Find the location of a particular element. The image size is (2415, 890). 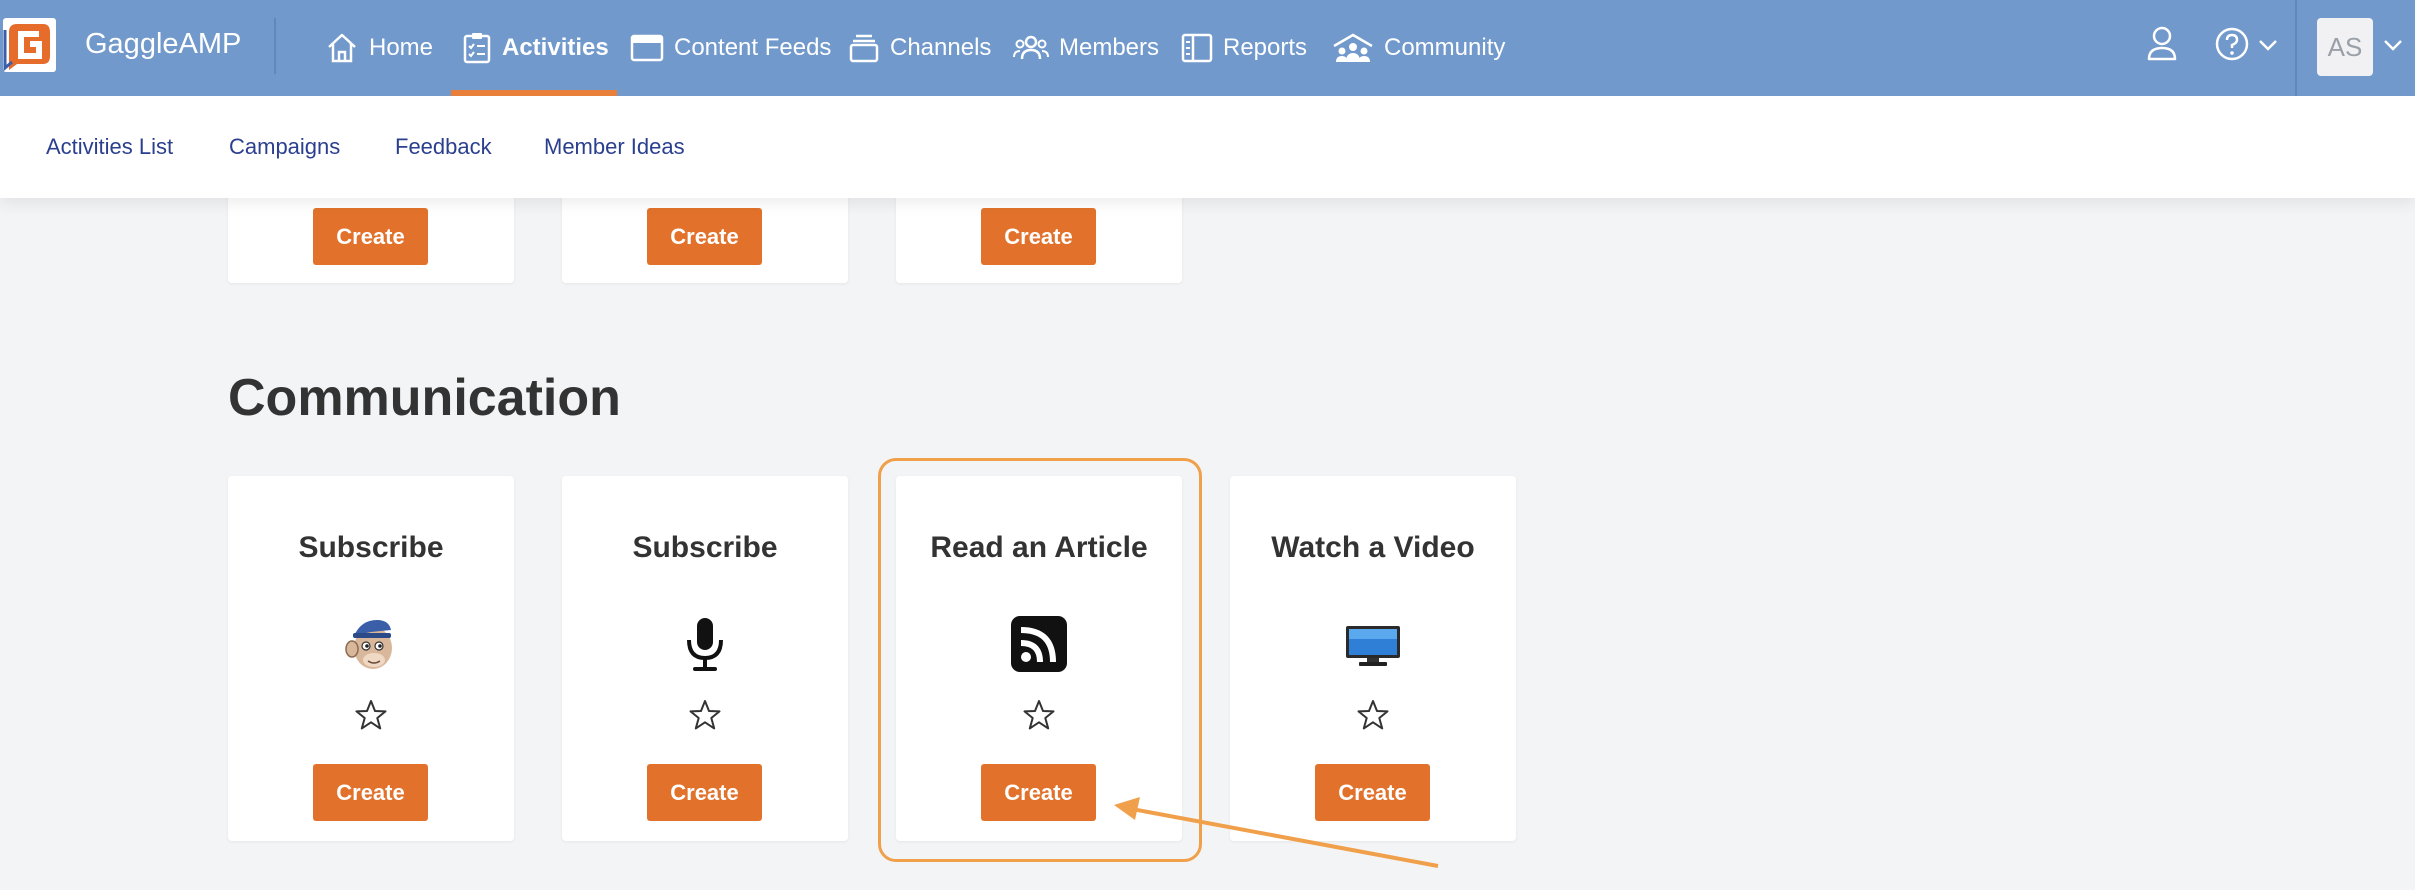

activity-card-subscribe-podcast: Subscribe Create is located at coordinates (705, 658).